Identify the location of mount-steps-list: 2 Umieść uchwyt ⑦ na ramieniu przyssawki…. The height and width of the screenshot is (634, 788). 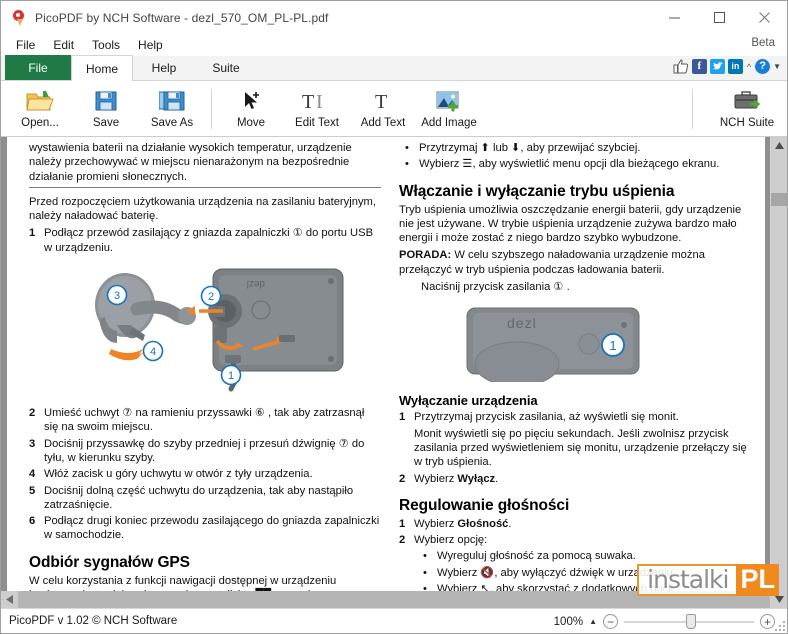
(205, 474).